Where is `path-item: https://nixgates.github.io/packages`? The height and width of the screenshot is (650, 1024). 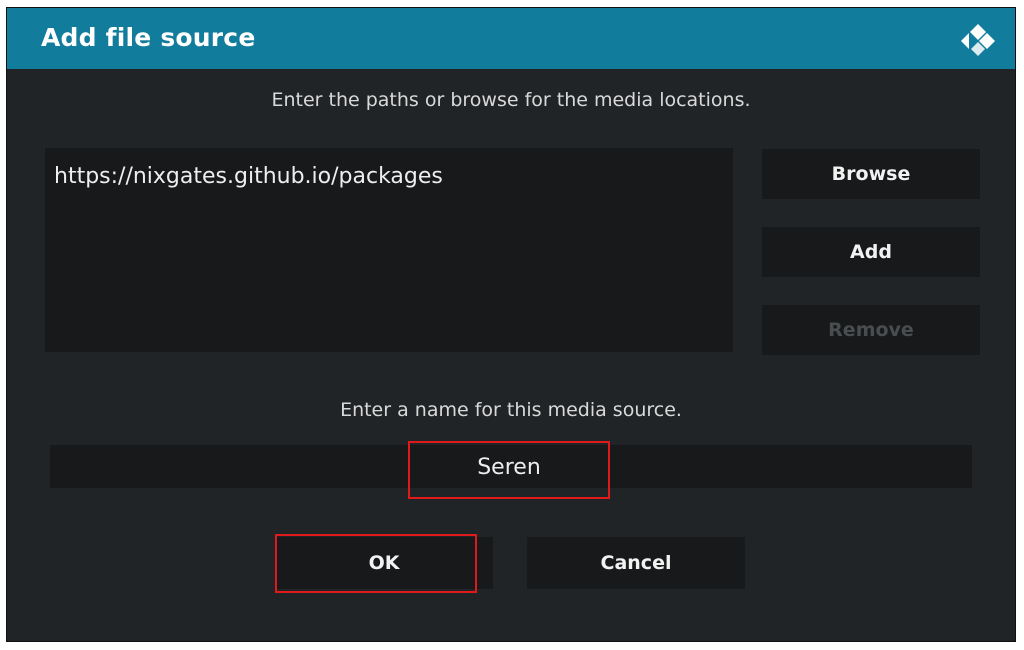 path-item: https://nixgates.github.io/packages is located at coordinates (248, 176).